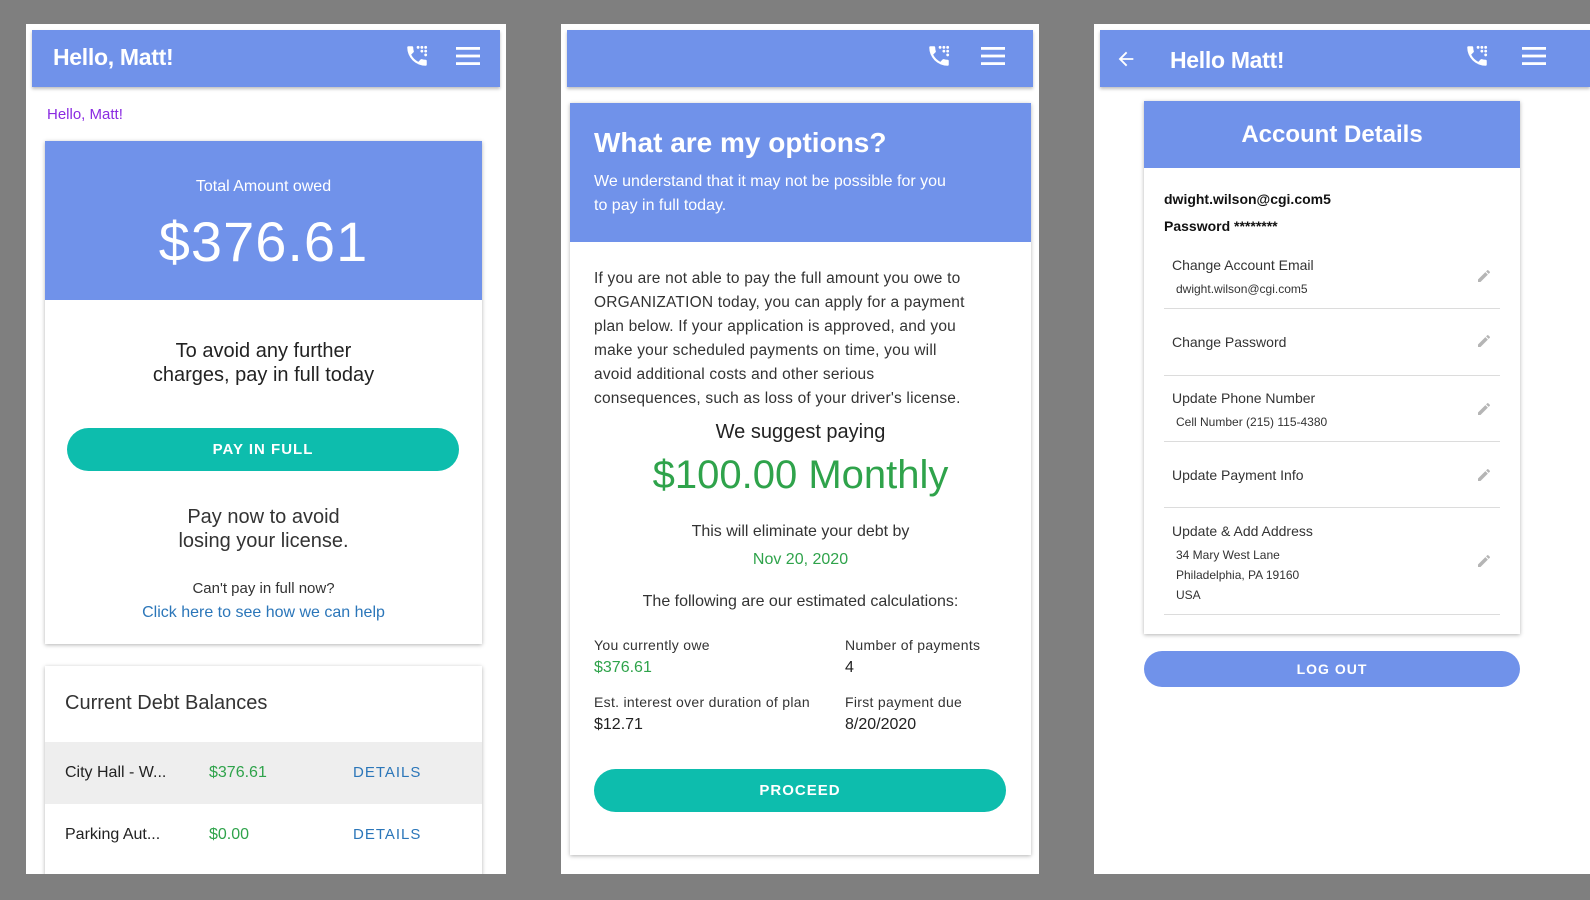 This screenshot has width=1590, height=900. What do you see at coordinates (266, 58) in the screenshot?
I see `app-bar: Hello, Matt!` at bounding box center [266, 58].